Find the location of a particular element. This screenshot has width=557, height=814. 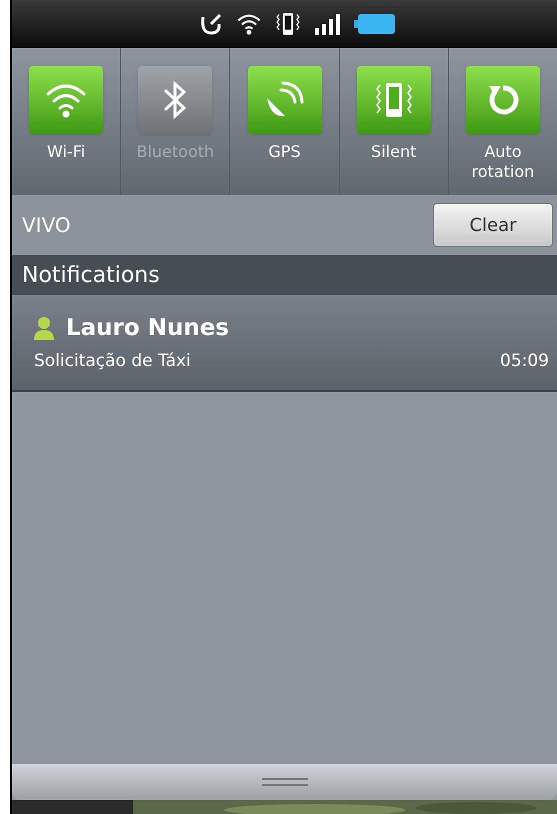

notification-text: Solicitação de Táxi is located at coordinates (112, 361).